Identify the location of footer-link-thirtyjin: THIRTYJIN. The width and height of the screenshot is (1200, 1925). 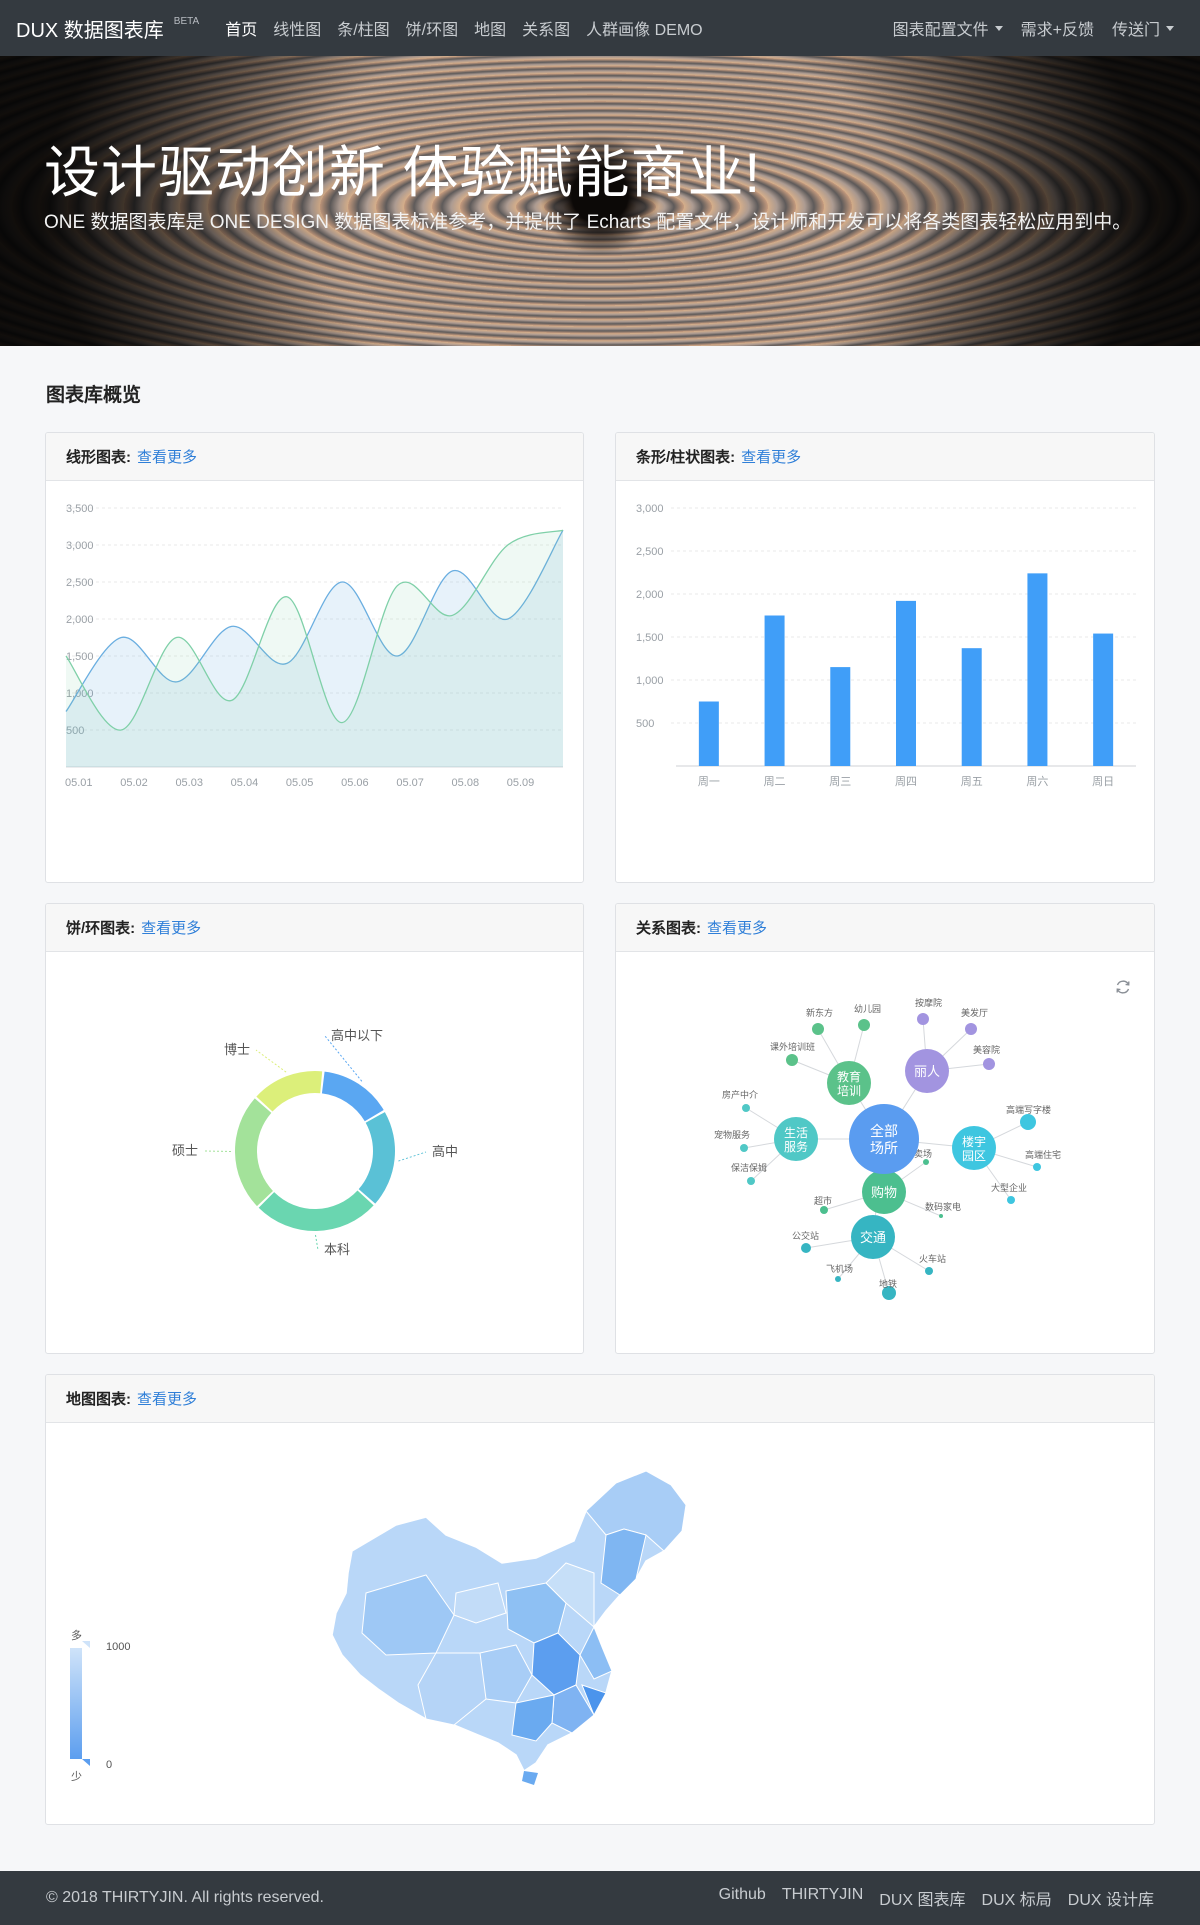
(822, 1898).